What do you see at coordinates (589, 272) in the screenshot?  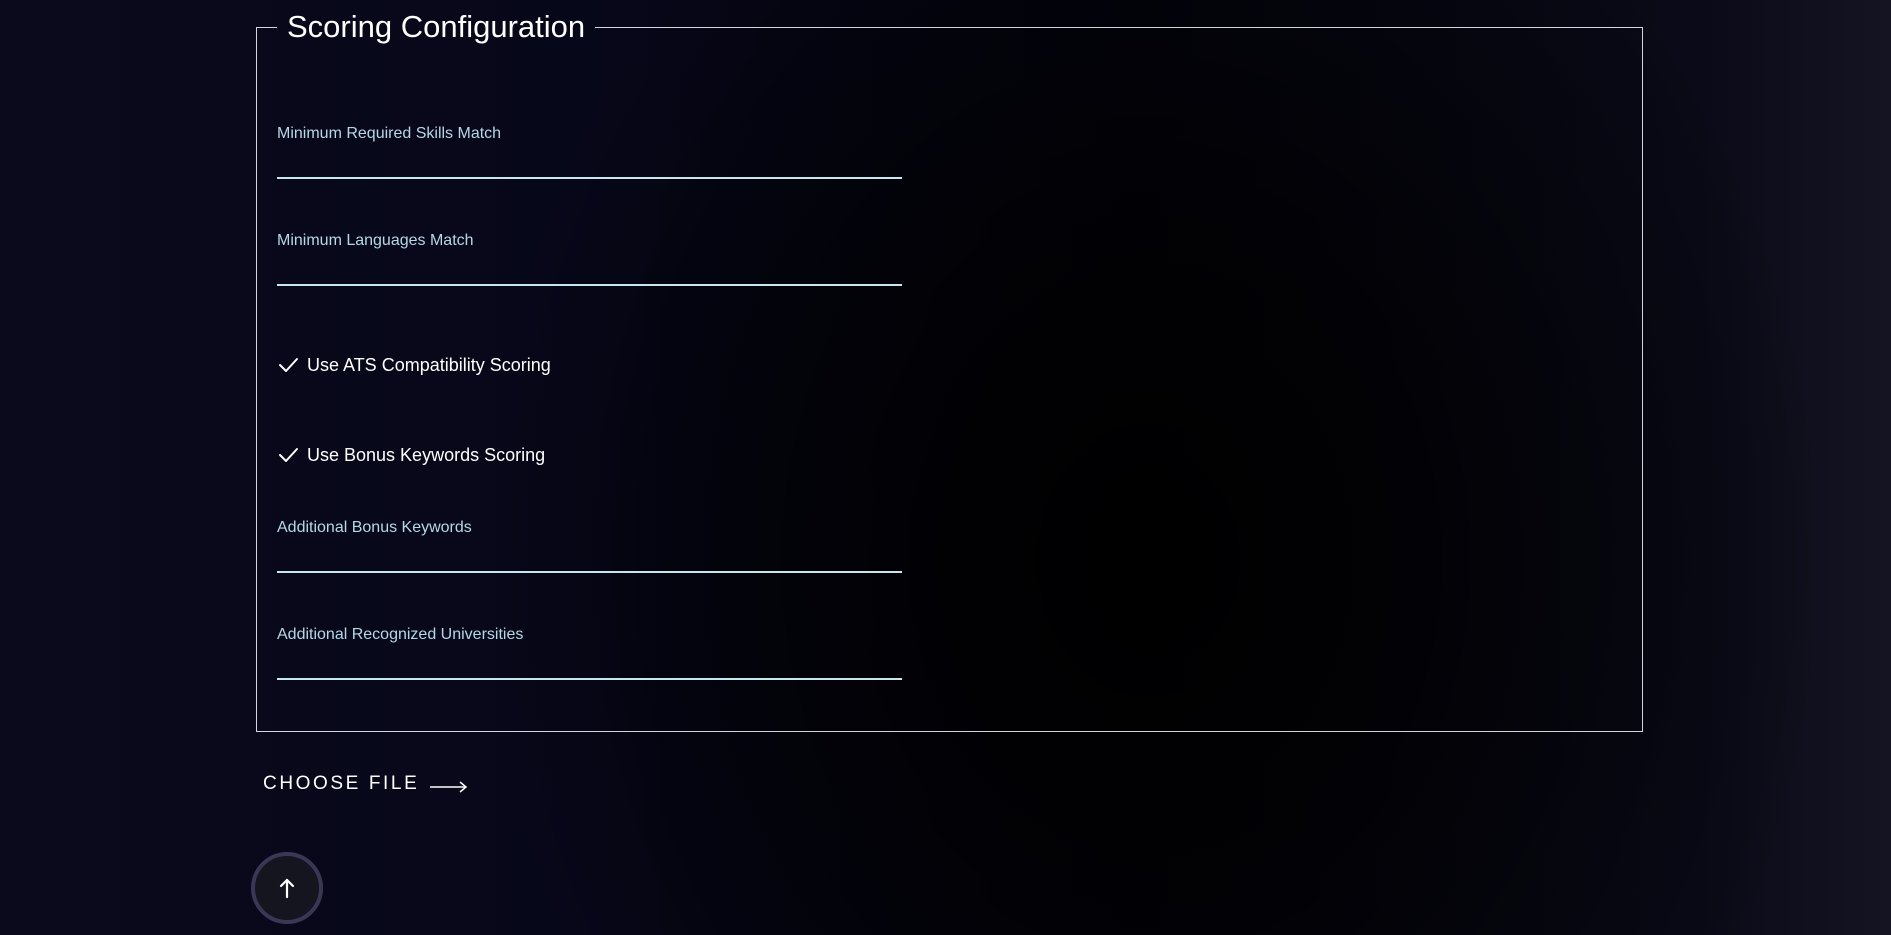 I see `min-languages-input` at bounding box center [589, 272].